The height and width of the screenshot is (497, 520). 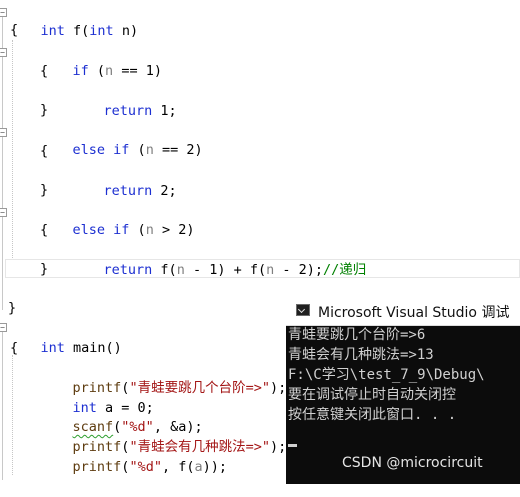 What do you see at coordinates (178, 467) in the screenshot?
I see `code-text: , f(` at bounding box center [178, 467].